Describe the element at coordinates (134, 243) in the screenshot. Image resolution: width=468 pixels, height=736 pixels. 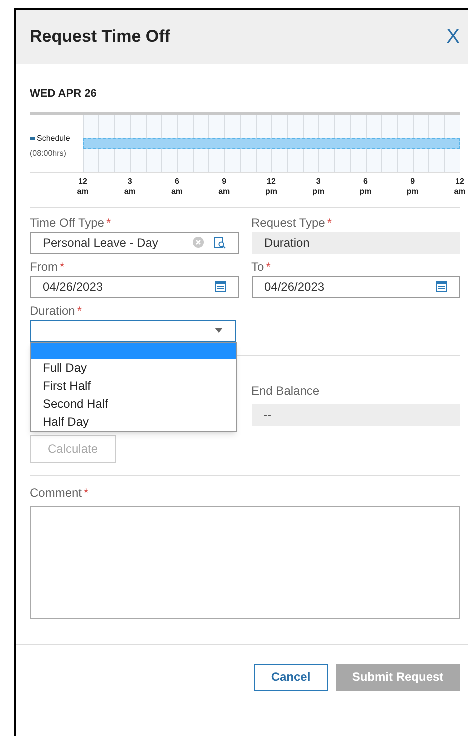
I see `input-field: Personal Leave - Day` at that location.